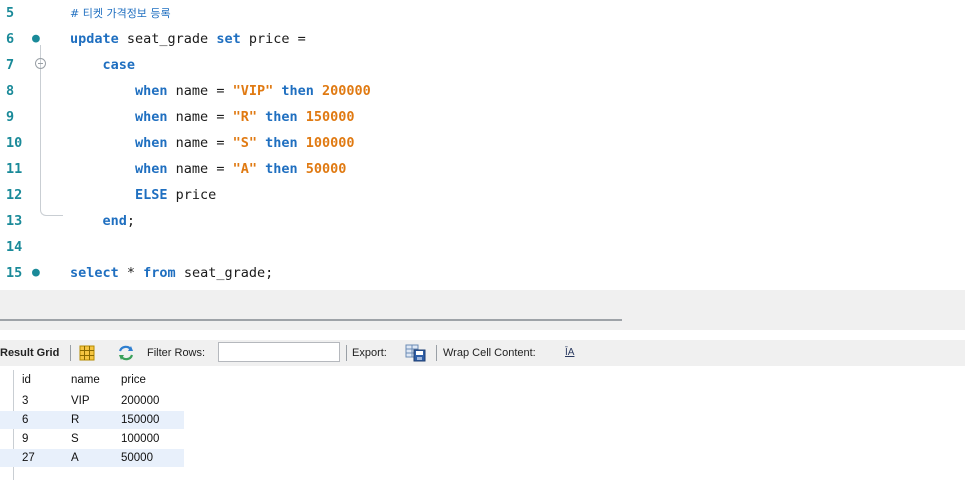 The width and height of the screenshot is (965, 487). What do you see at coordinates (29, 353) in the screenshot?
I see `result-grid-tab: Result Grid` at bounding box center [29, 353].